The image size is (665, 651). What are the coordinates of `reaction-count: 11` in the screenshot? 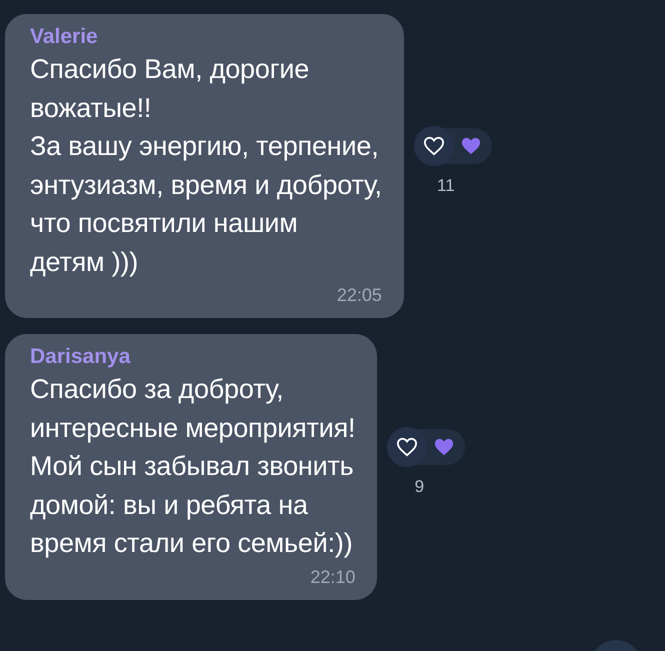 It's located at (446, 186).